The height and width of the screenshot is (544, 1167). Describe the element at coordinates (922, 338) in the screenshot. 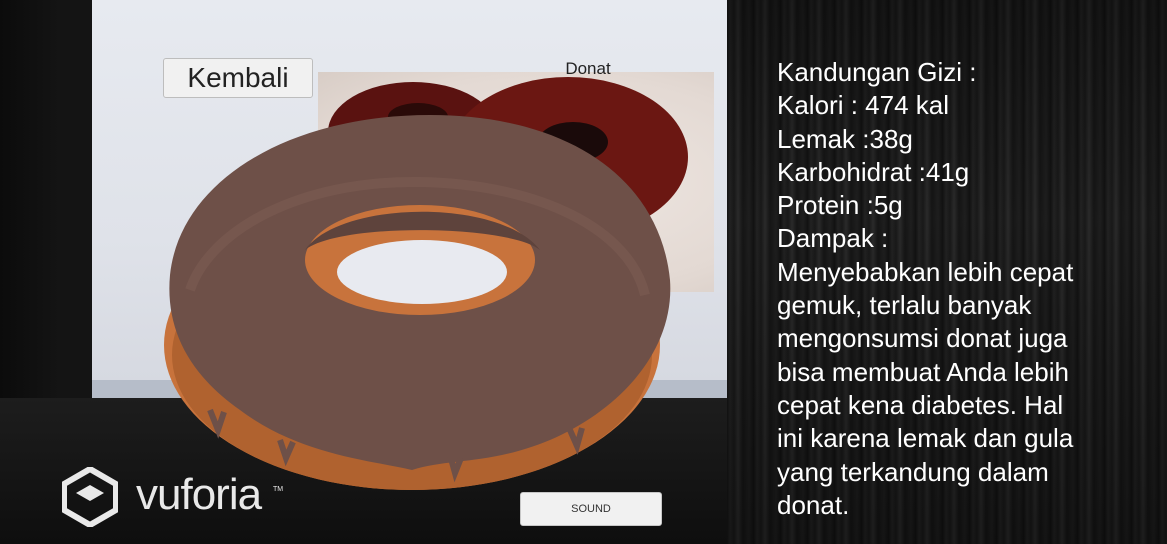

I see `info-impact-line: mengonsumsi donat juga` at that location.